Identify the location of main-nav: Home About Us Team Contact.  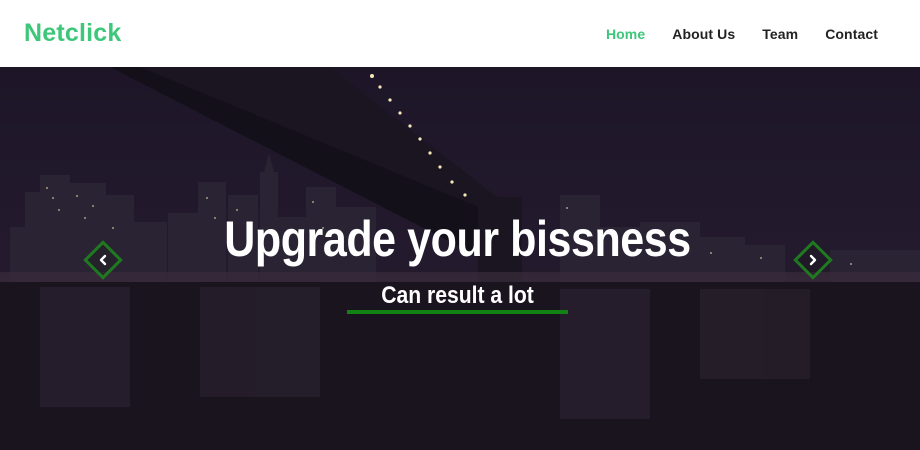
(728, 34).